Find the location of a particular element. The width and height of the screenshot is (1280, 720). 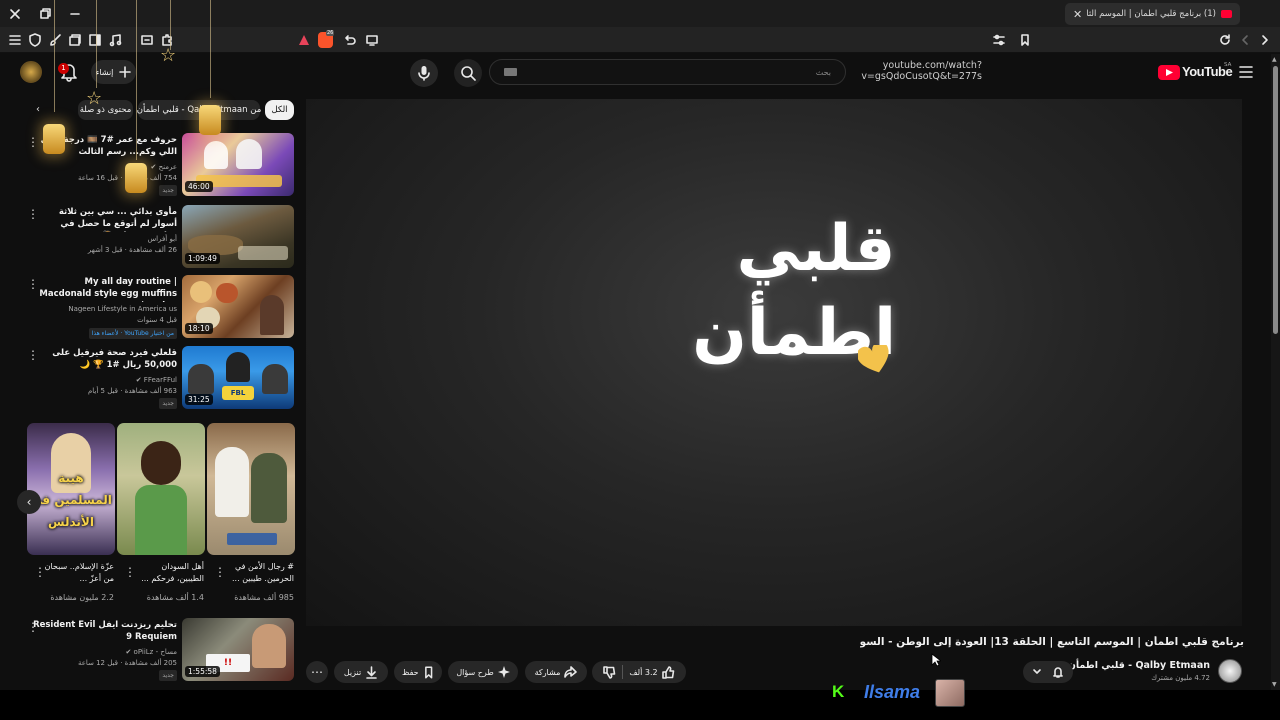

bookmark-icon is located at coordinates (1025, 40).